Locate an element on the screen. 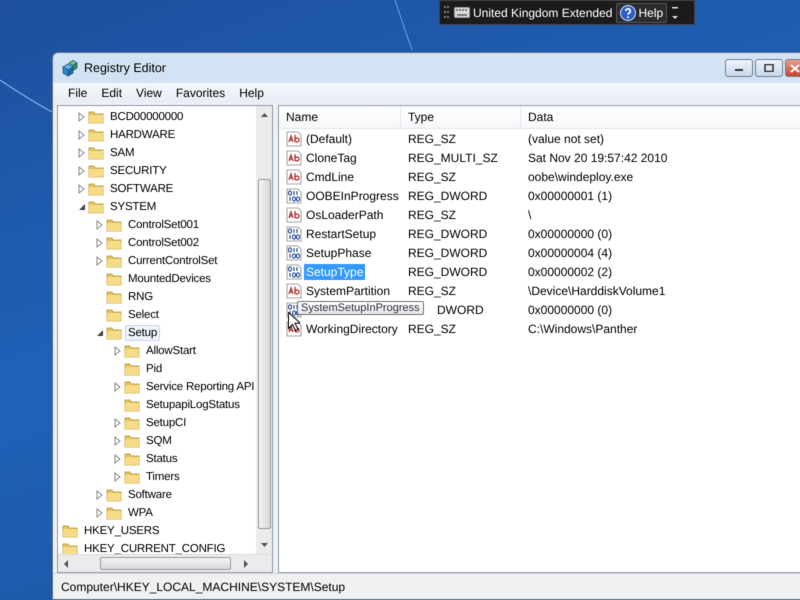 The height and width of the screenshot is (600, 800). value-type: REG_MULTI_SZ is located at coordinates (453, 157).